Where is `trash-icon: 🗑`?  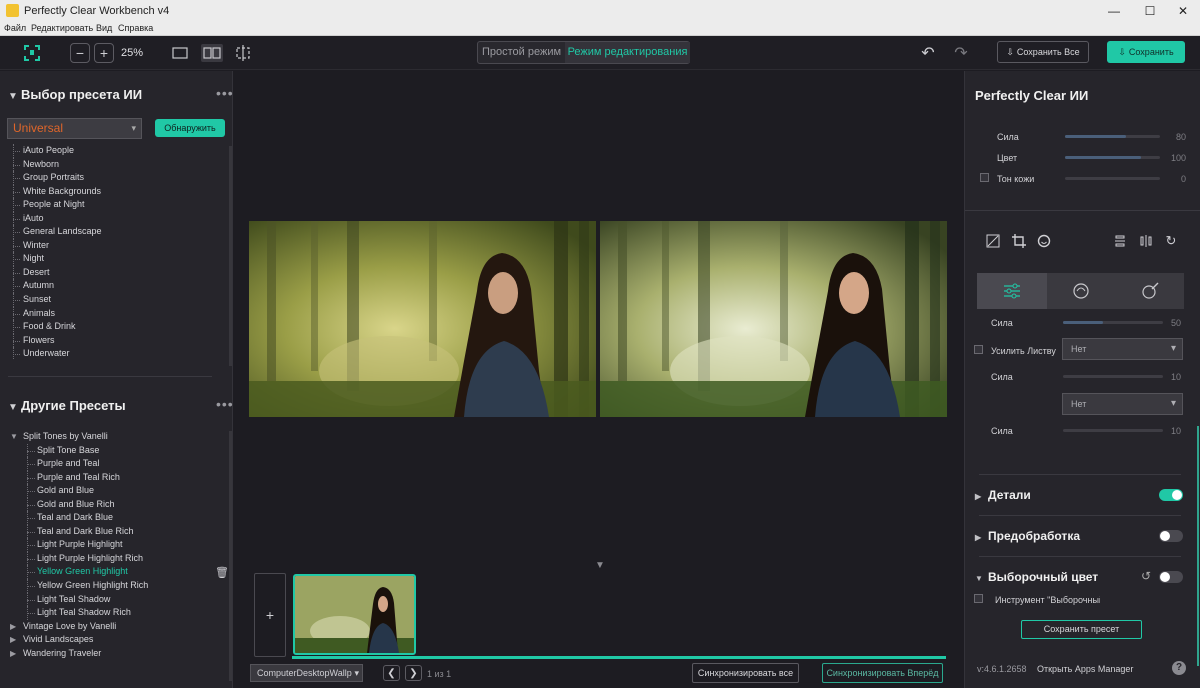
trash-icon: 🗑 is located at coordinates (222, 572).